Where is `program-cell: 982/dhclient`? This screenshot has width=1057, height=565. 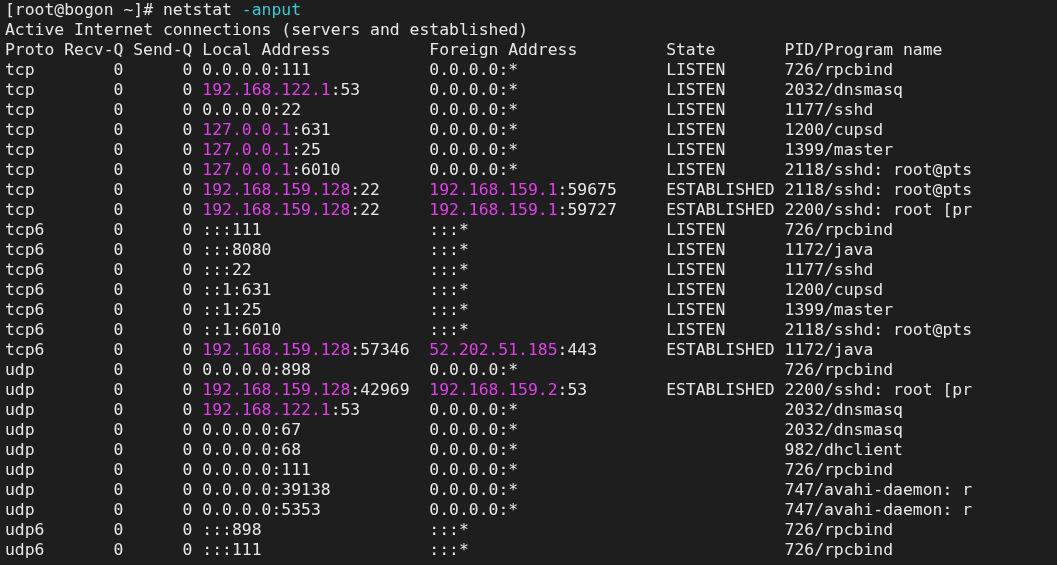 program-cell: 982/dhclient is located at coordinates (843, 450).